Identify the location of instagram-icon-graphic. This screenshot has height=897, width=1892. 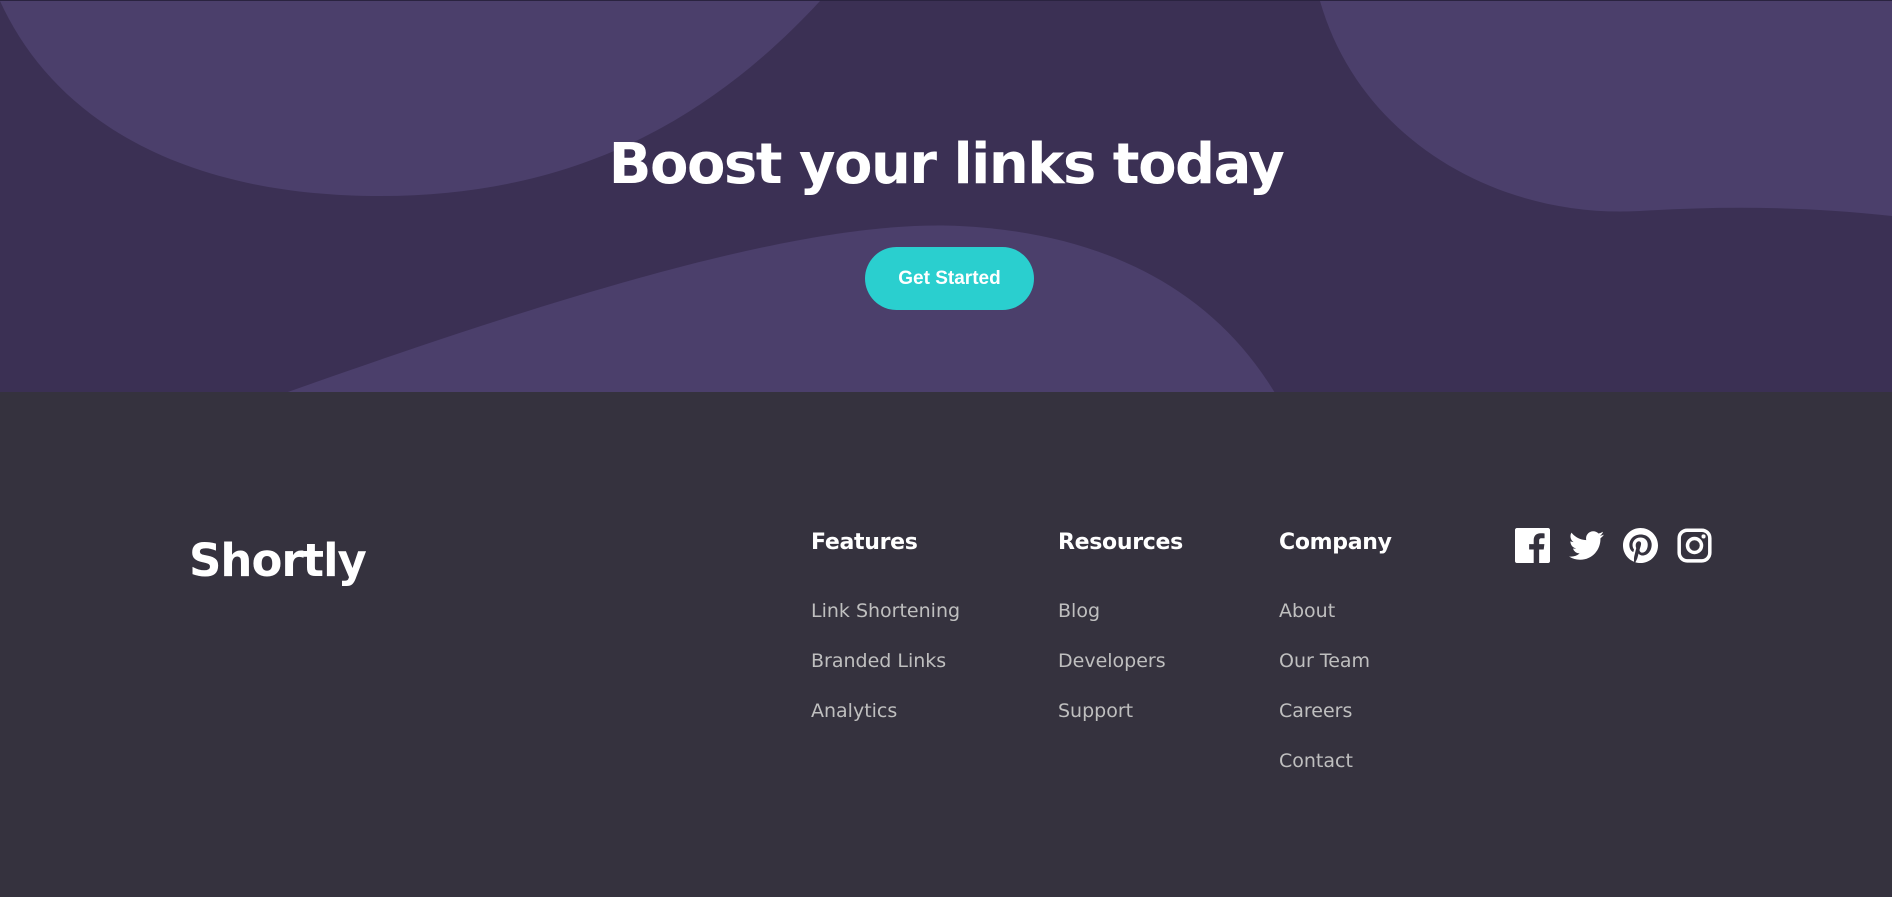
(1694, 545).